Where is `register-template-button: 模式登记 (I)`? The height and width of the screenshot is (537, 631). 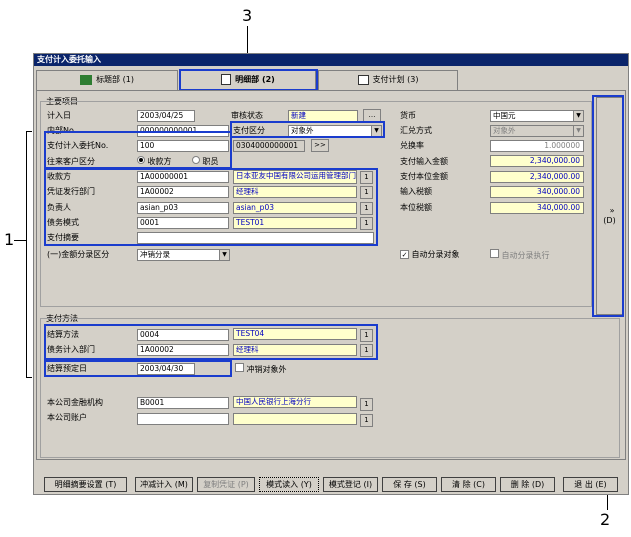
register-template-button: 模式登记 (I) is located at coordinates (350, 484).